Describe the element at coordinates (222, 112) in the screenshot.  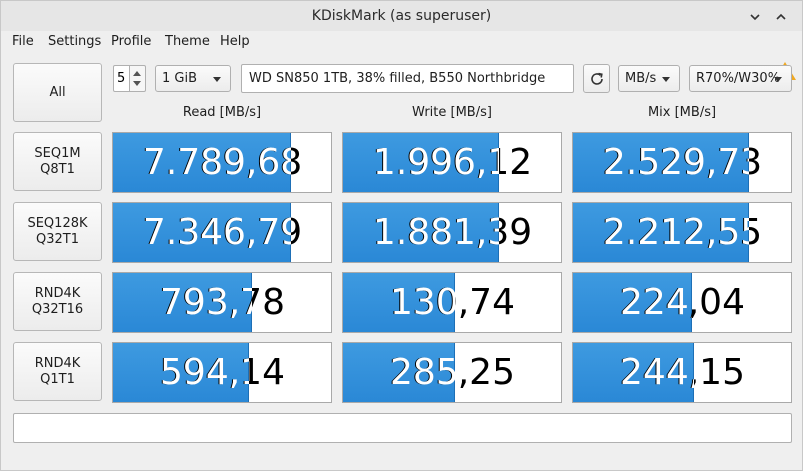
I see `read-column-header: Read [MB/s]` at that location.